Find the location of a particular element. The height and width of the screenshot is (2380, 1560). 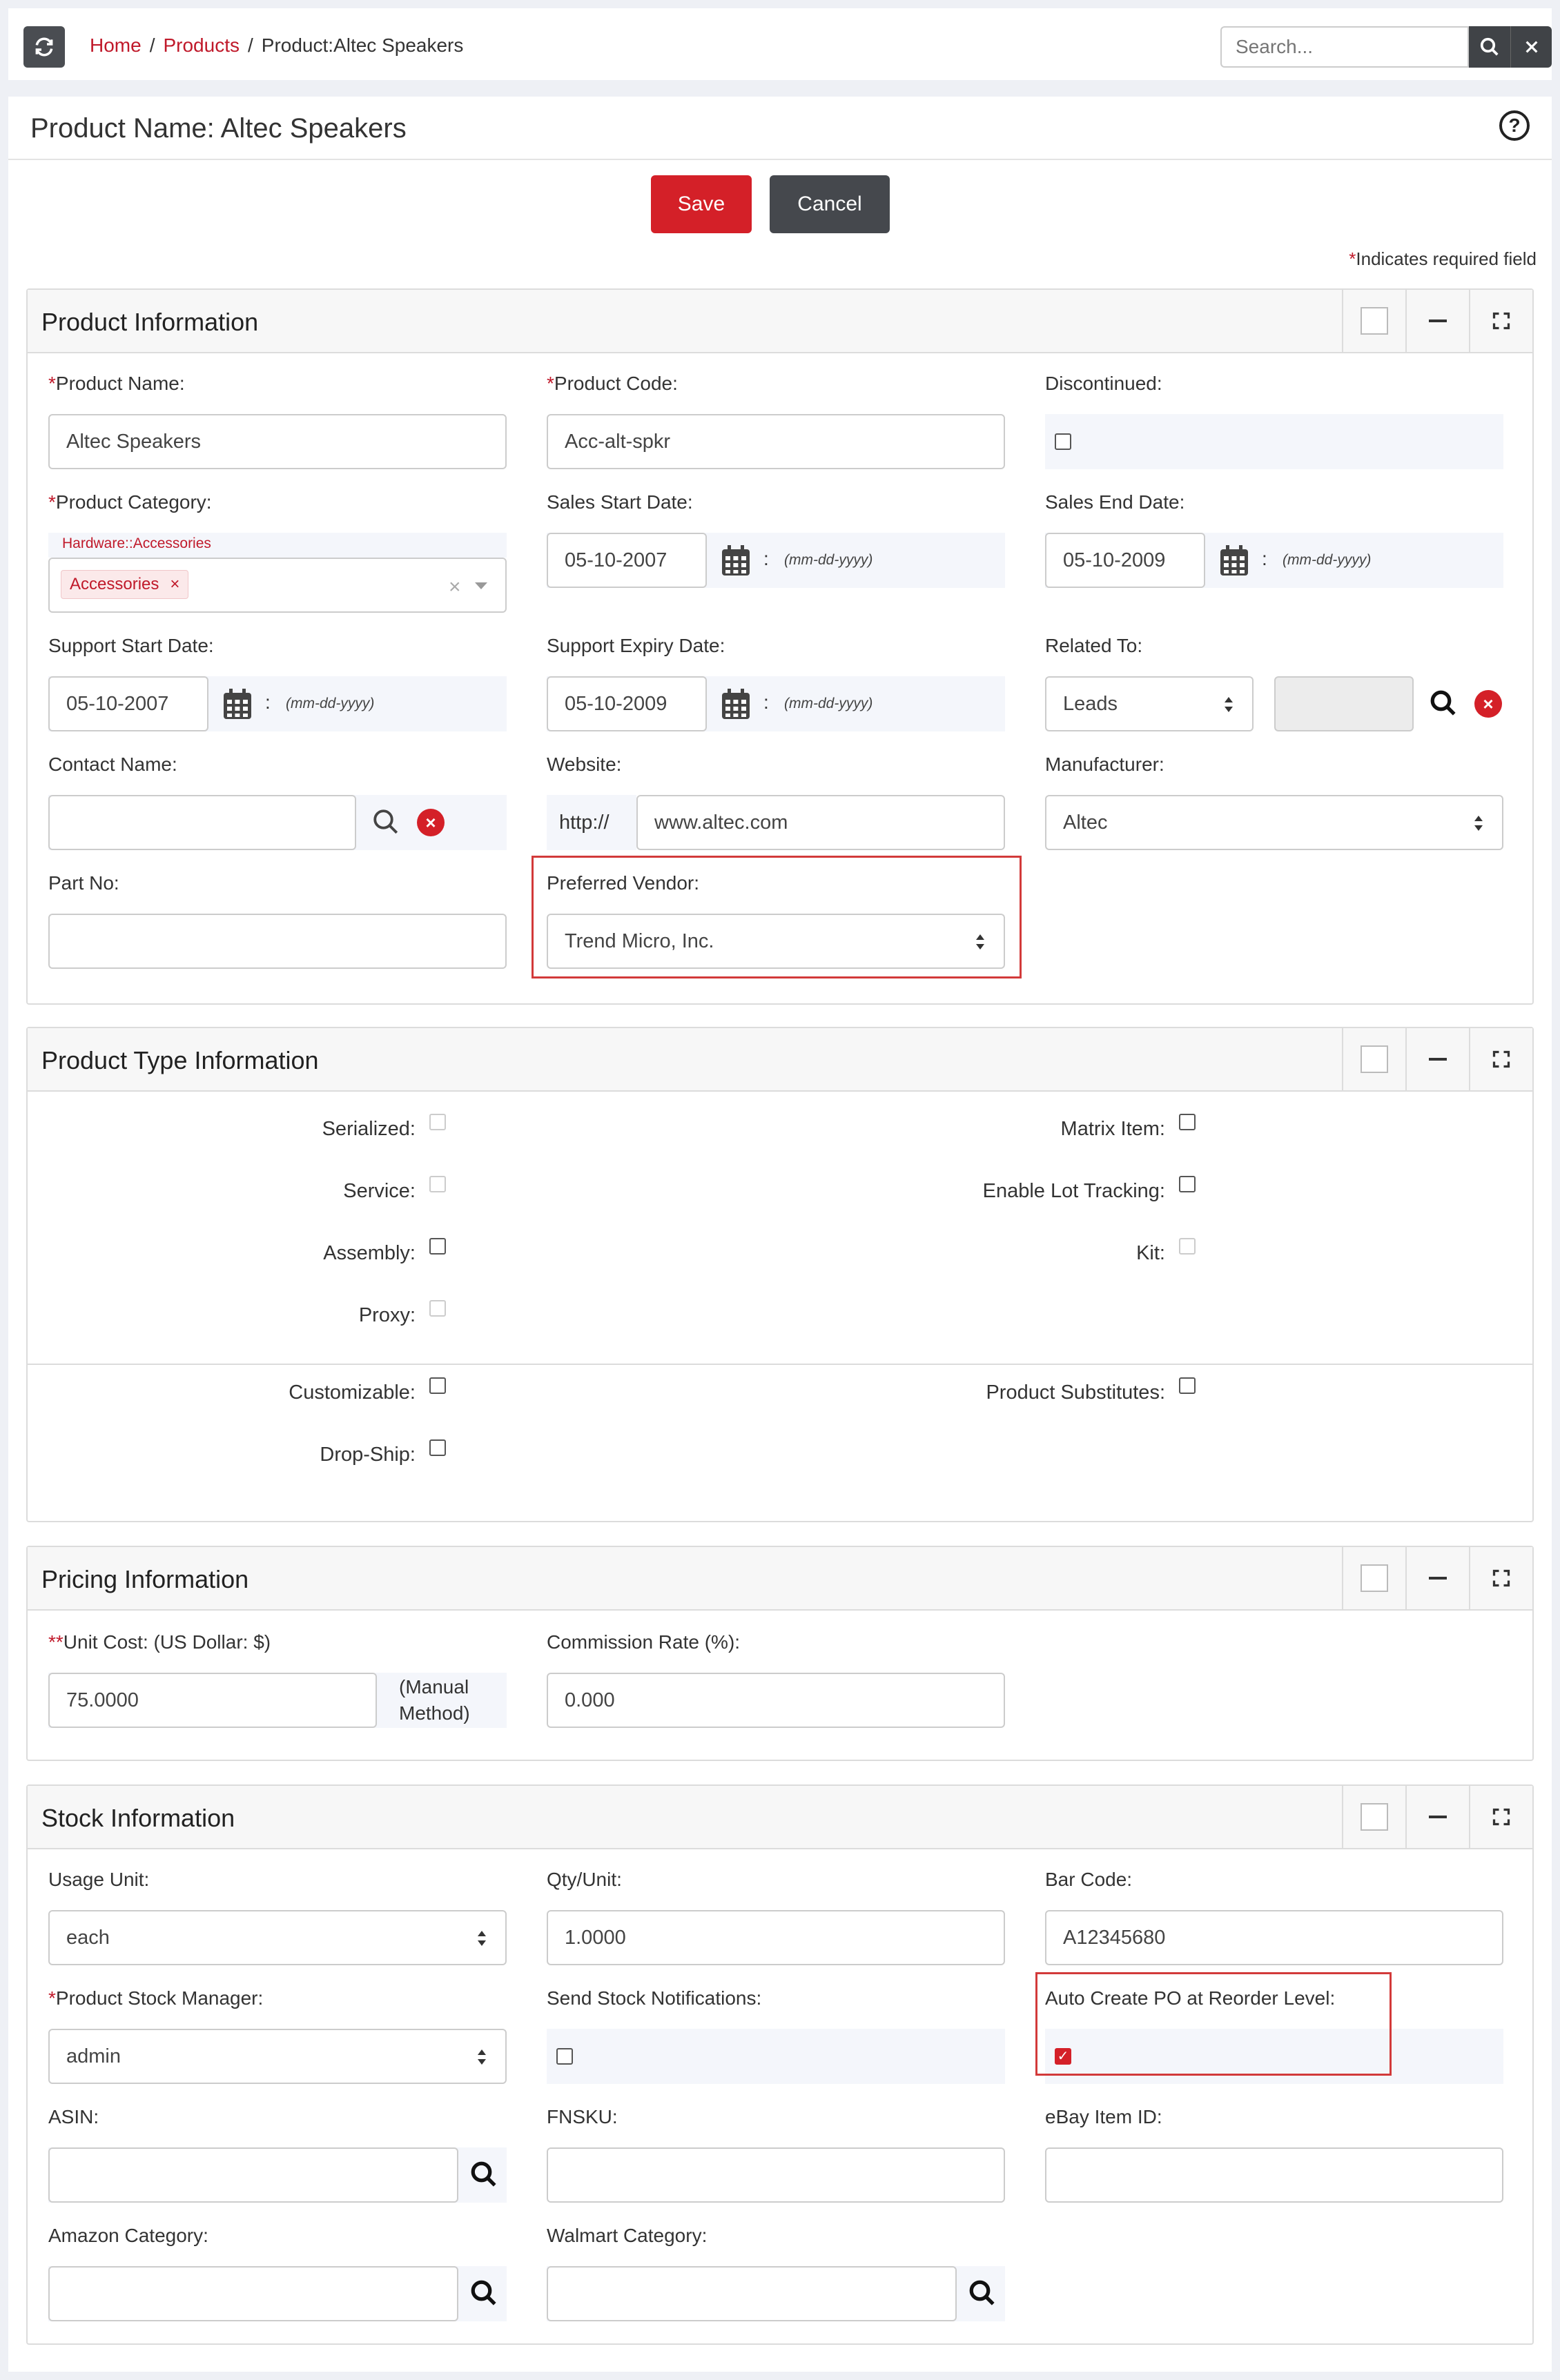

sales-end-input: 05-10-2009 is located at coordinates (1125, 560).